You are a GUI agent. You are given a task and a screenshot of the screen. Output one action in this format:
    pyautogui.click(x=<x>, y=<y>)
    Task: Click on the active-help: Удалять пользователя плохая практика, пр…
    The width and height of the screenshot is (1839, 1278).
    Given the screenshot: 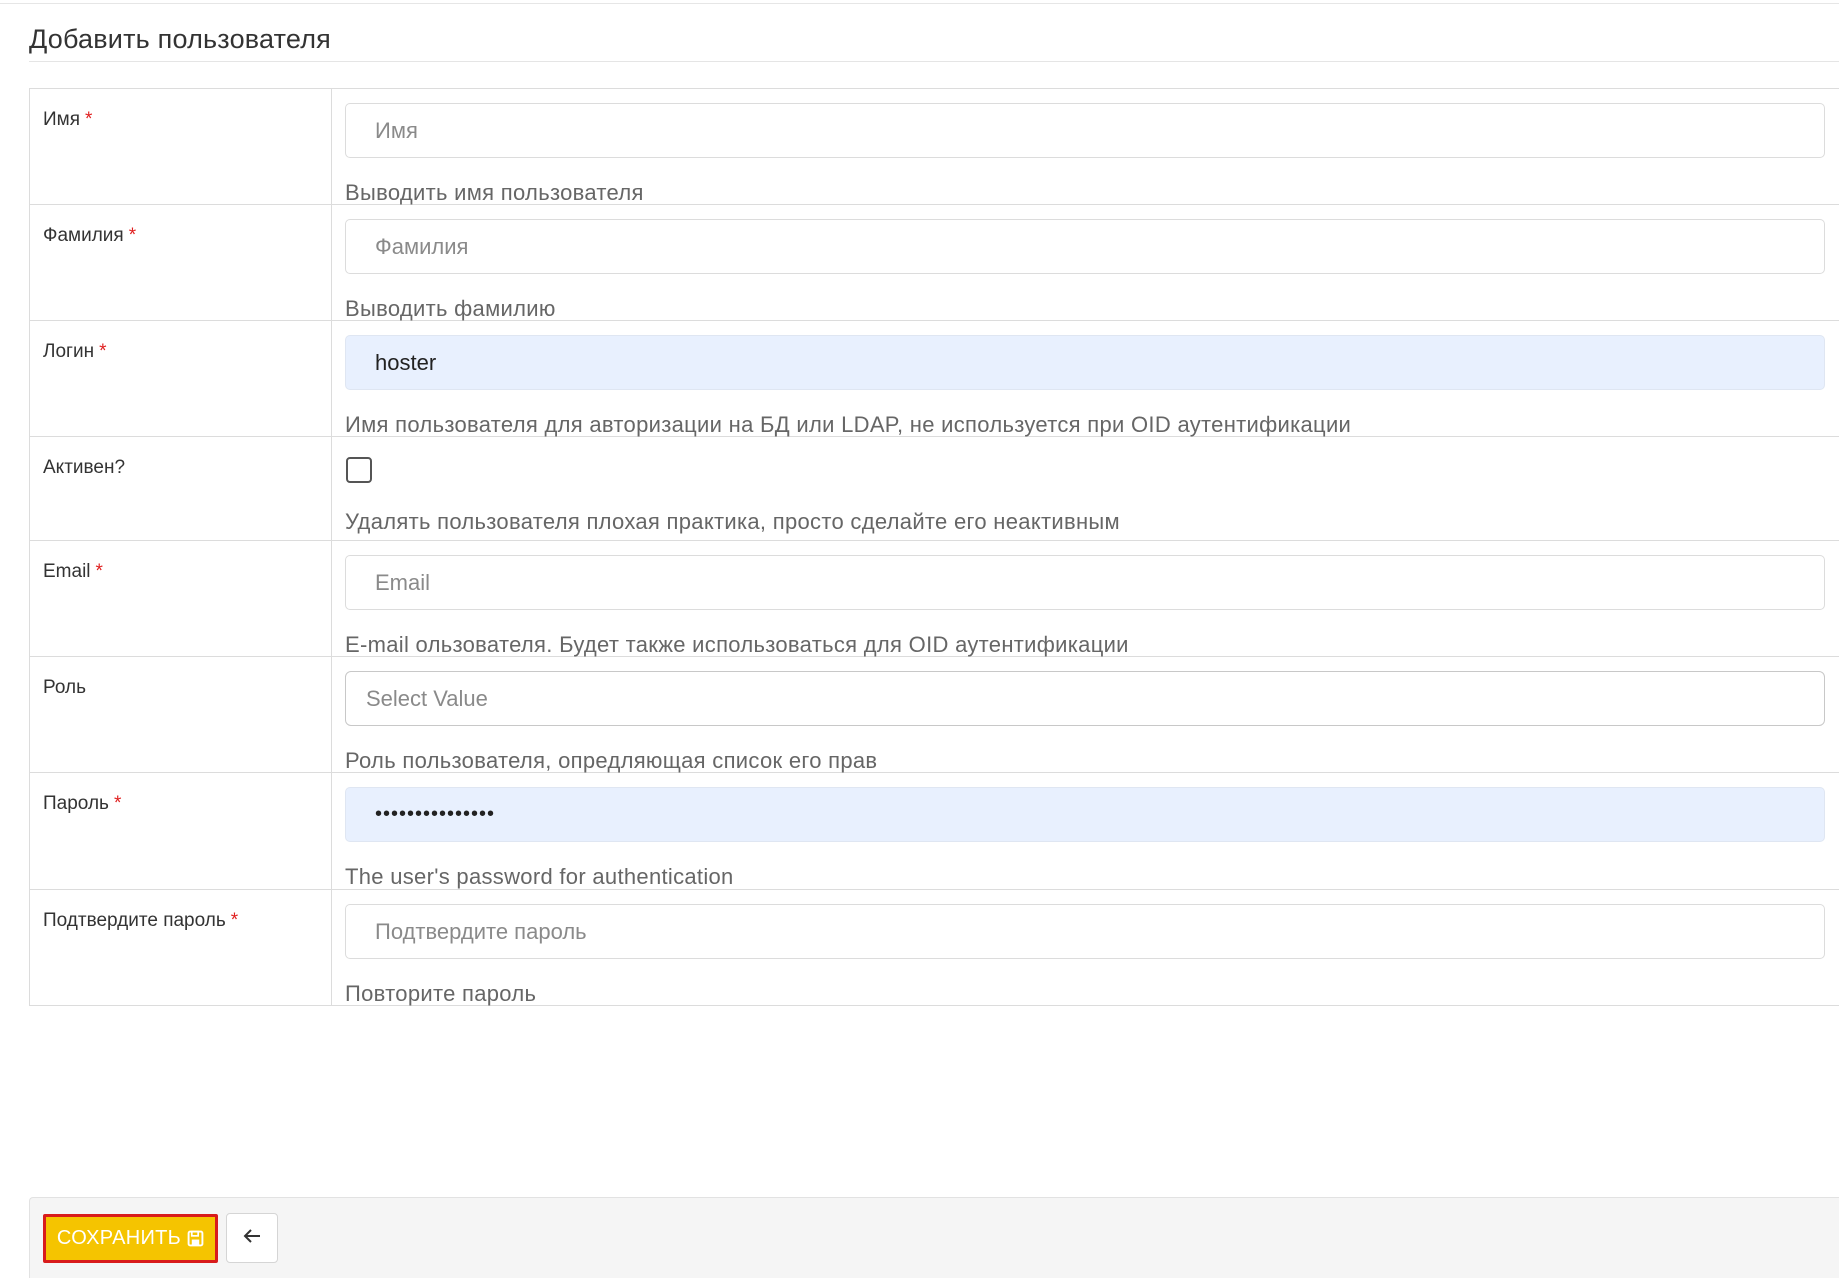 What is the action you would take?
    pyautogui.click(x=732, y=521)
    